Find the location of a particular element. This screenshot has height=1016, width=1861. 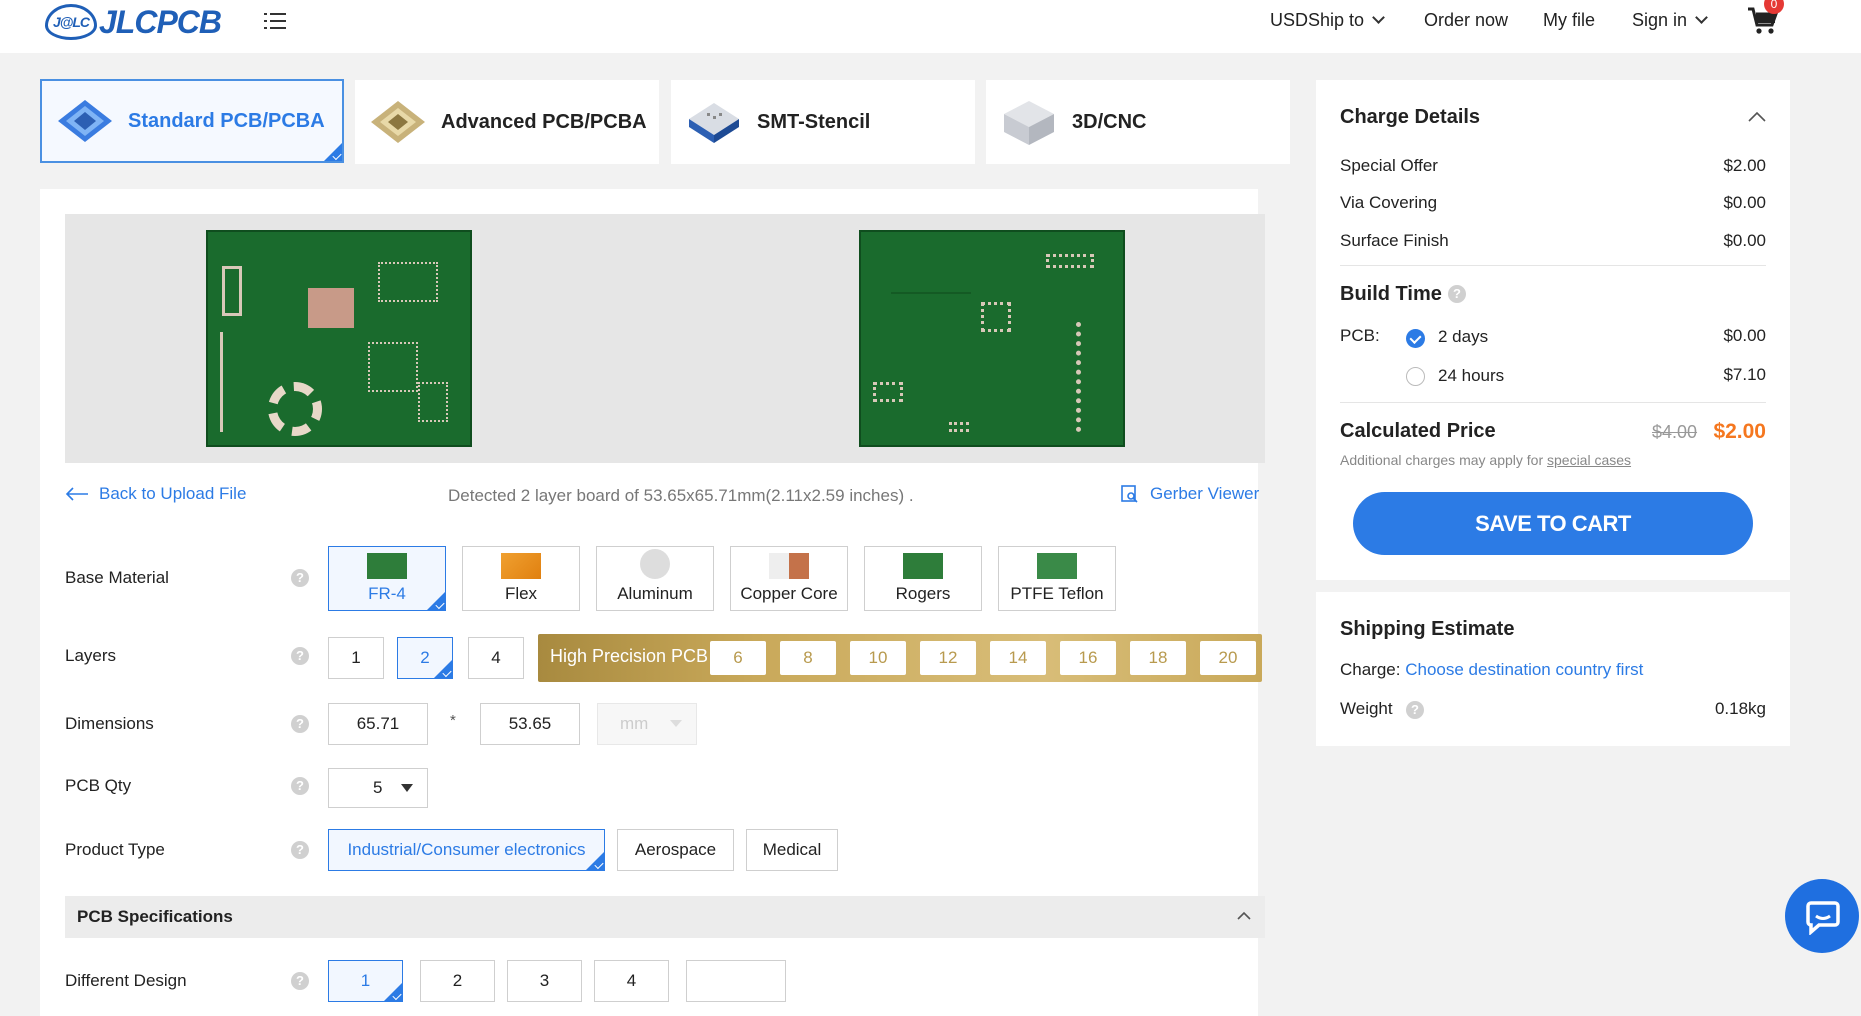

cart-count-badge: 0 is located at coordinates (1774, 7).